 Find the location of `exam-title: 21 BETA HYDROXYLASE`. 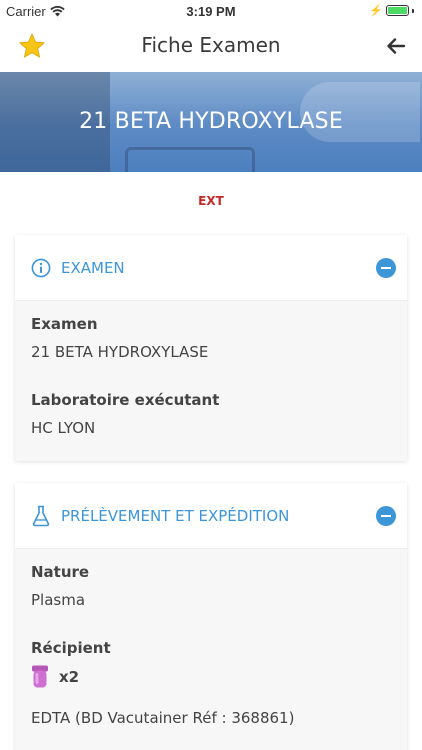

exam-title: 21 BETA HYDROXYLASE is located at coordinates (211, 121).